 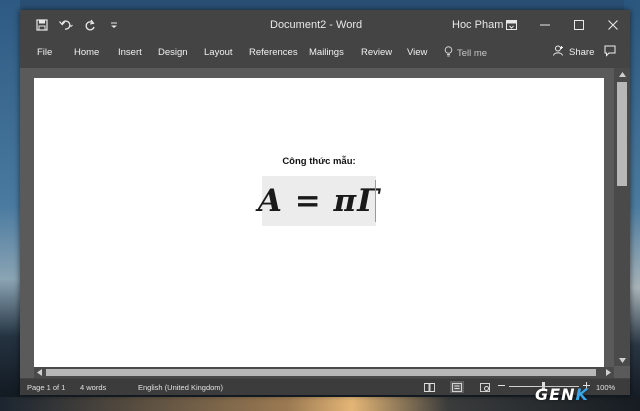 What do you see at coordinates (622, 74) in the screenshot?
I see `scroll-up-icon` at bounding box center [622, 74].